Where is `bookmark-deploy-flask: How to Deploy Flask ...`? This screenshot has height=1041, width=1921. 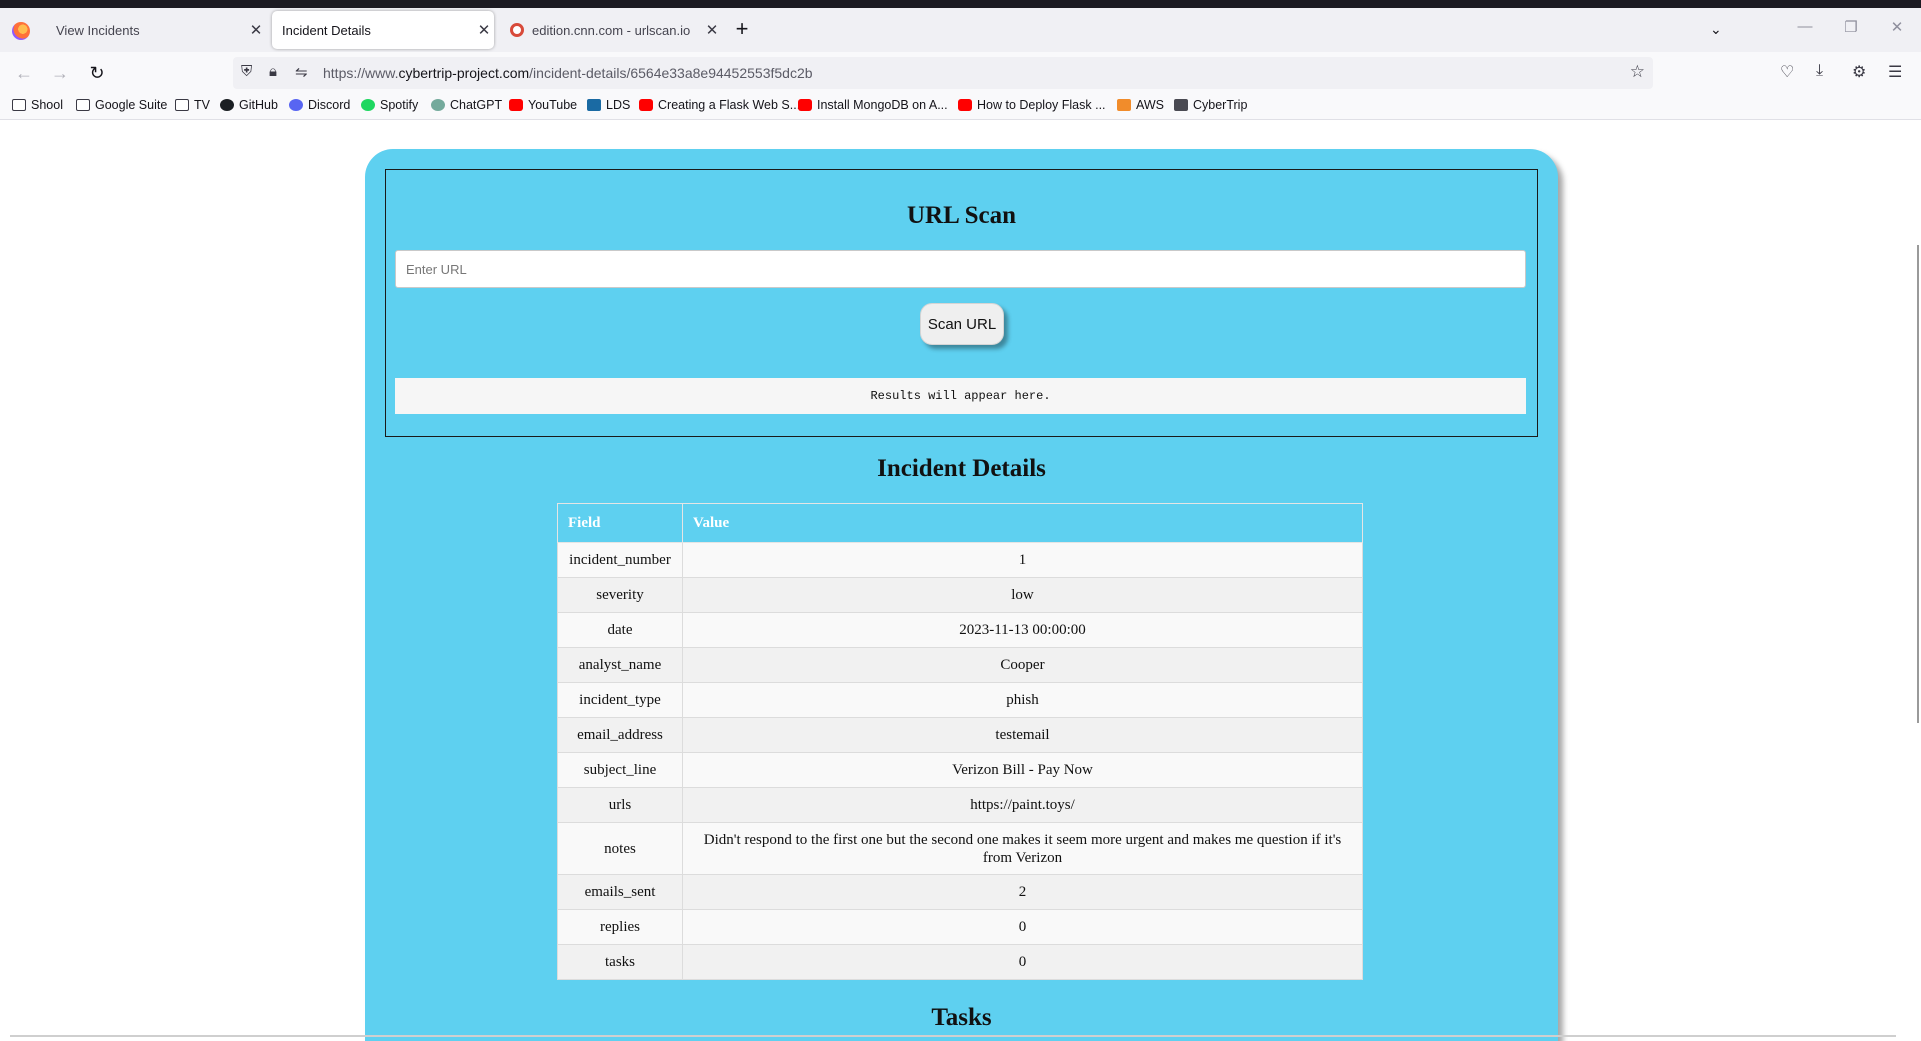
bookmark-deploy-flask: How to Deploy Flask ... is located at coordinates (1032, 105).